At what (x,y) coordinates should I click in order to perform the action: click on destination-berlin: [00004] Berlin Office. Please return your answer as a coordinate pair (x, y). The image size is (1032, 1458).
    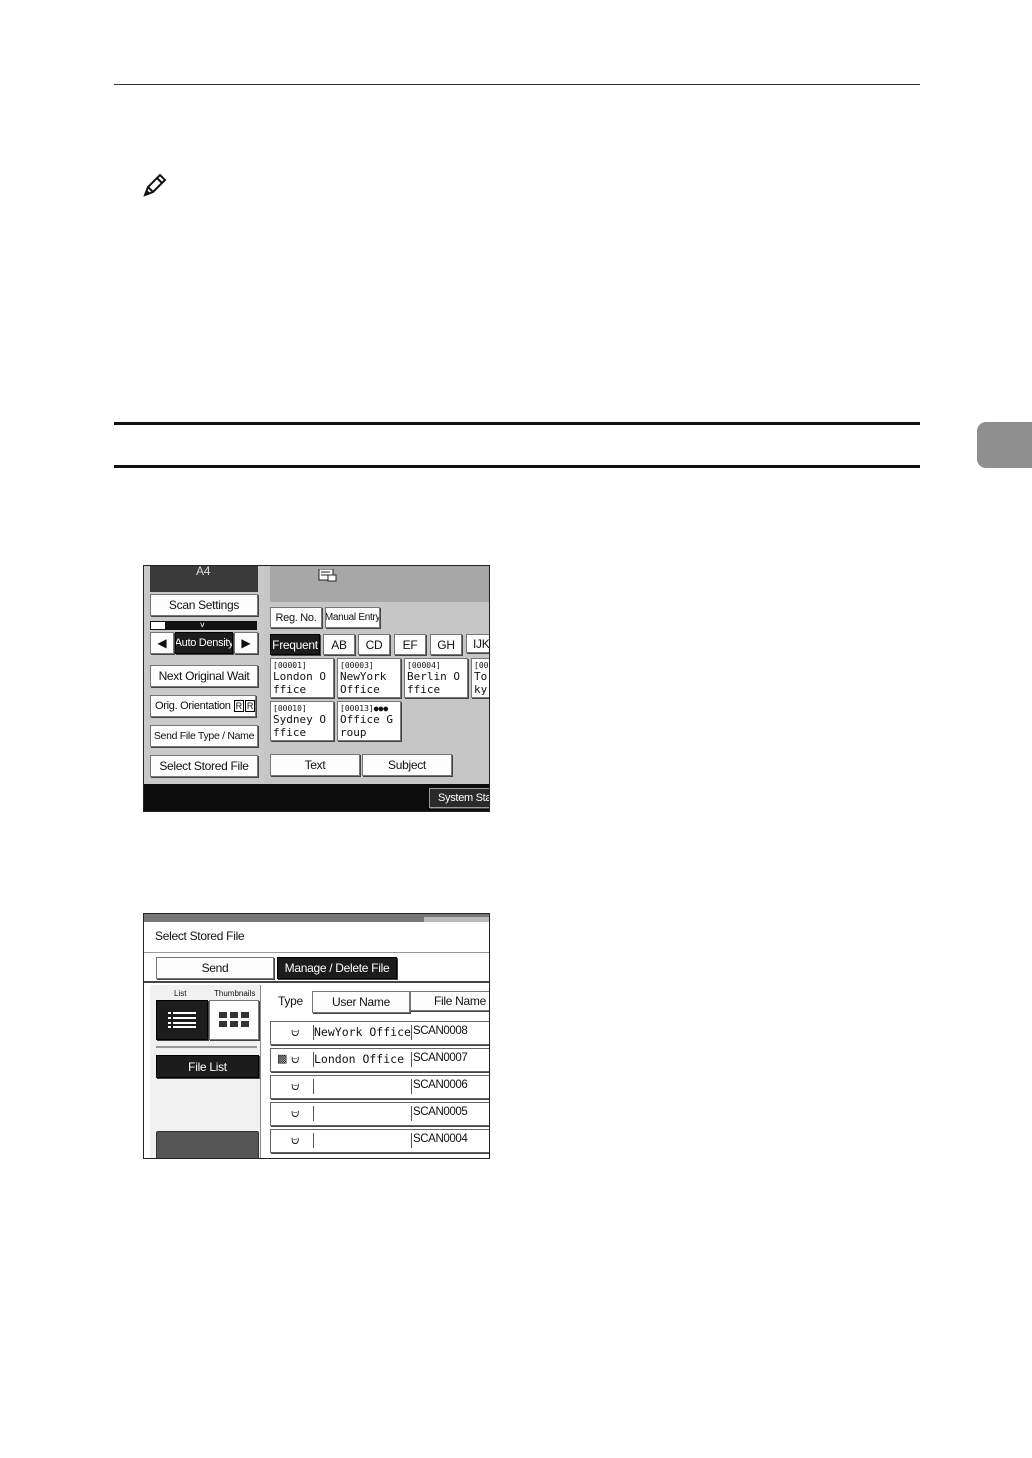
    Looking at the image, I should click on (436, 678).